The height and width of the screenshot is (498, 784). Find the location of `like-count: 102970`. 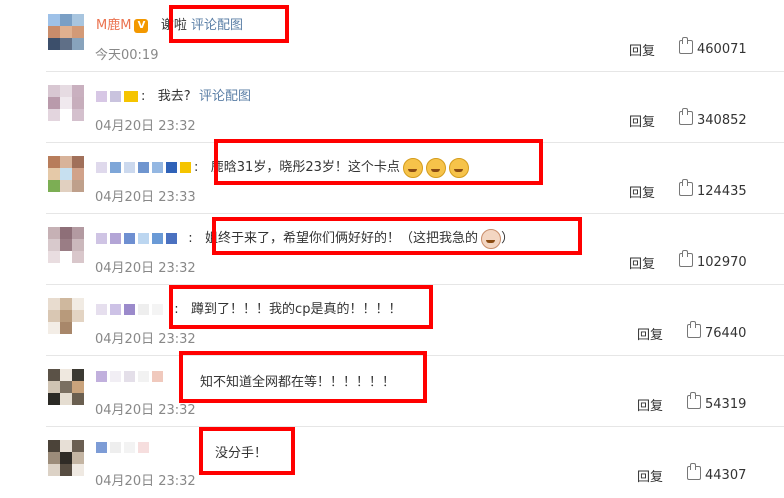

like-count: 102970 is located at coordinates (722, 262).